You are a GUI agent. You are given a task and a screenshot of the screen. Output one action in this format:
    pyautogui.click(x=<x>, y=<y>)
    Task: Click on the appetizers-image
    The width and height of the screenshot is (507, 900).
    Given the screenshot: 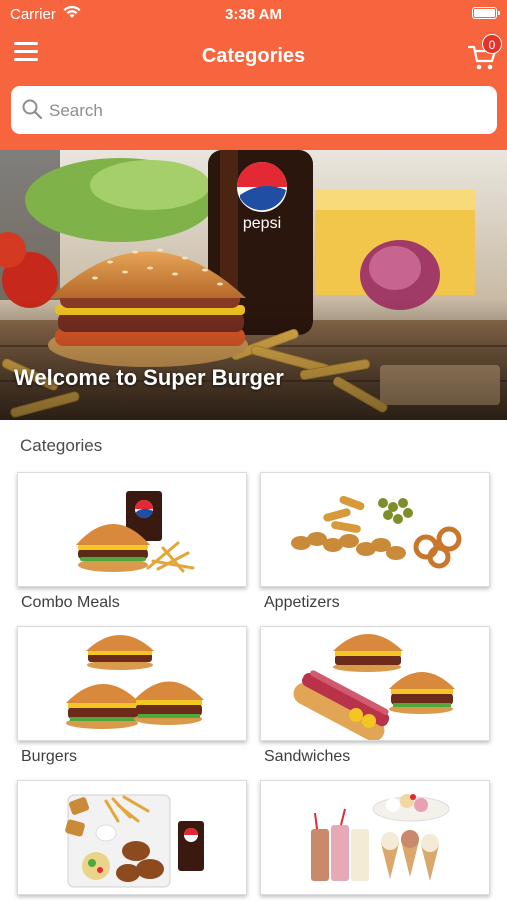 What is the action you would take?
    pyautogui.click(x=376, y=532)
    